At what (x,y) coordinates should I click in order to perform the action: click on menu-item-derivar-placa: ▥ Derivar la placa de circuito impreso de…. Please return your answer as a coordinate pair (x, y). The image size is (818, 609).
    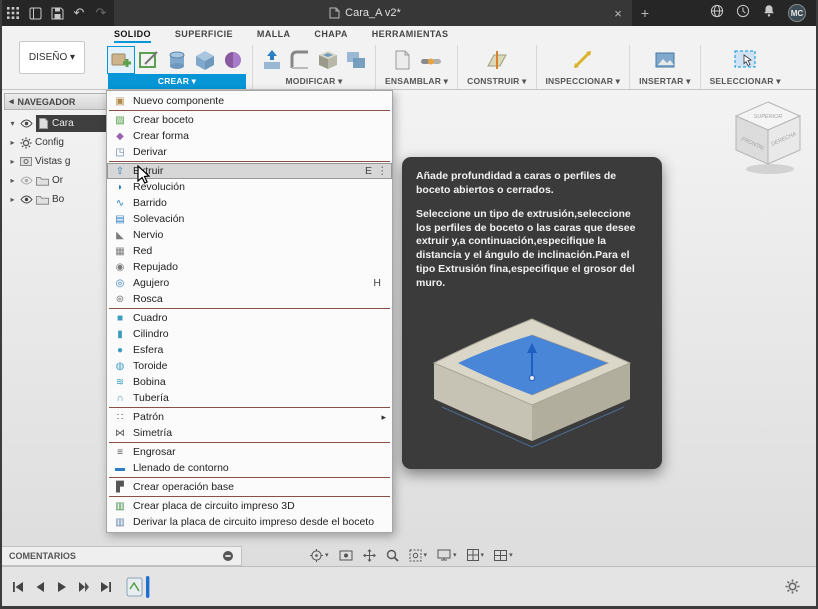
    Looking at the image, I should click on (249, 522).